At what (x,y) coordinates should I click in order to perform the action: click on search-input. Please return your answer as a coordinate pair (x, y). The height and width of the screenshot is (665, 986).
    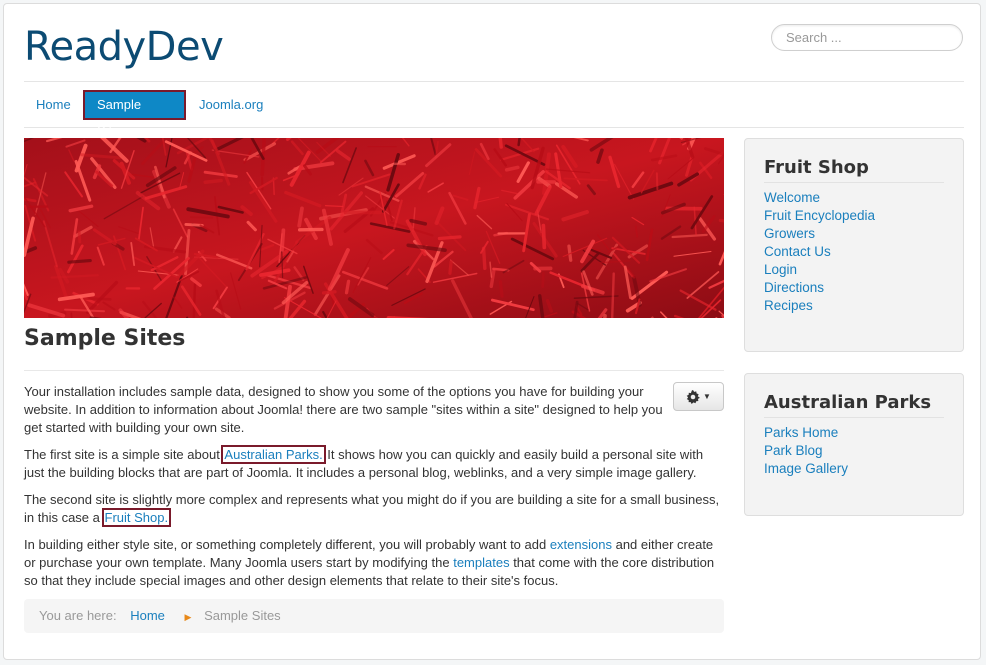
    Looking at the image, I should click on (867, 37).